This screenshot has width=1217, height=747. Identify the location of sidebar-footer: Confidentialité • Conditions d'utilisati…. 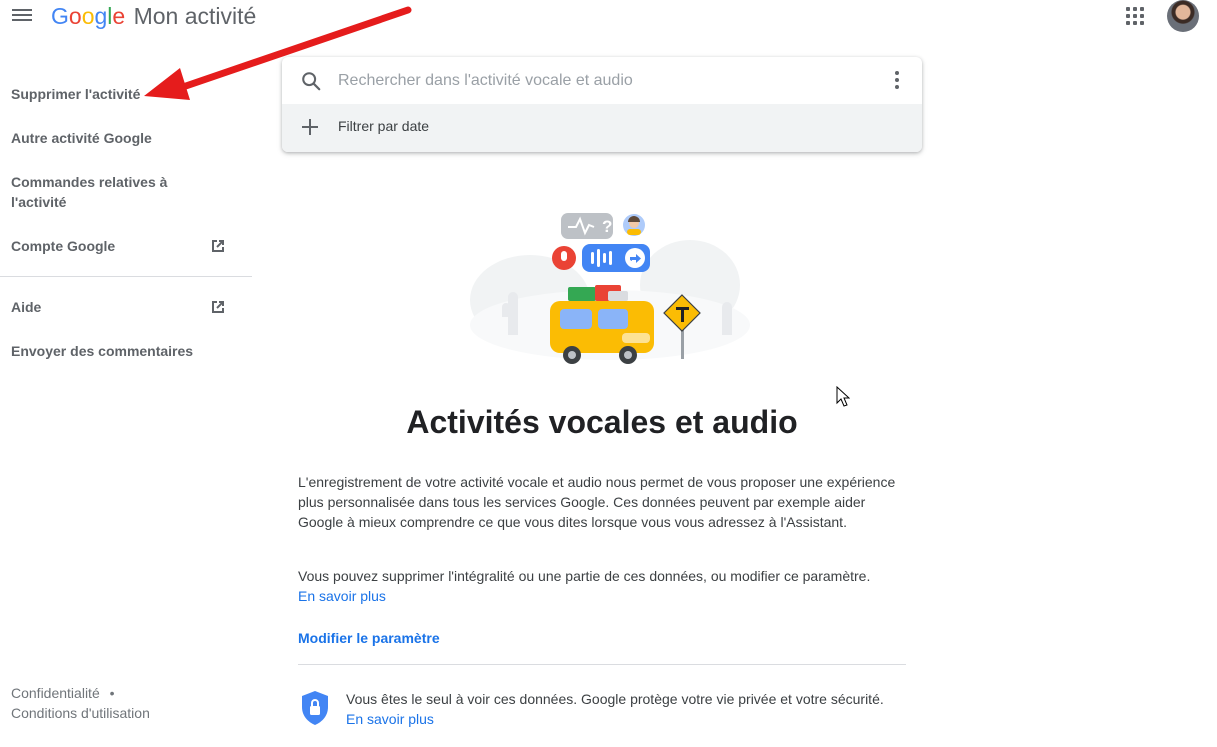
(80, 703).